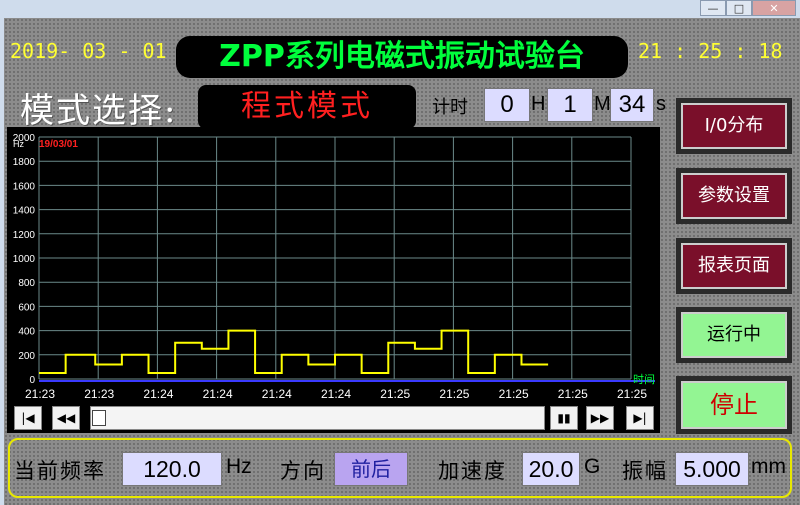 Image resolution: width=800 pixels, height=505 pixels. I want to click on last-page-button: ▶|, so click(640, 418).